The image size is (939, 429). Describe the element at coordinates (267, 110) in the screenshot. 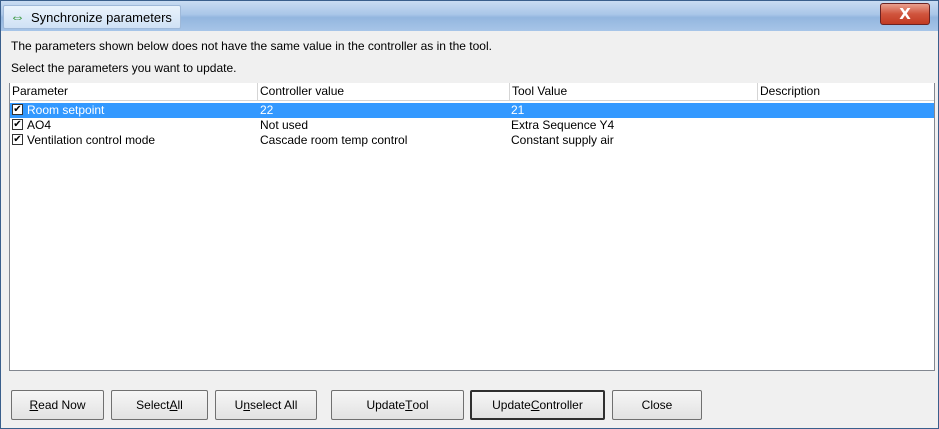

I see `cell-controller-value: 22` at that location.